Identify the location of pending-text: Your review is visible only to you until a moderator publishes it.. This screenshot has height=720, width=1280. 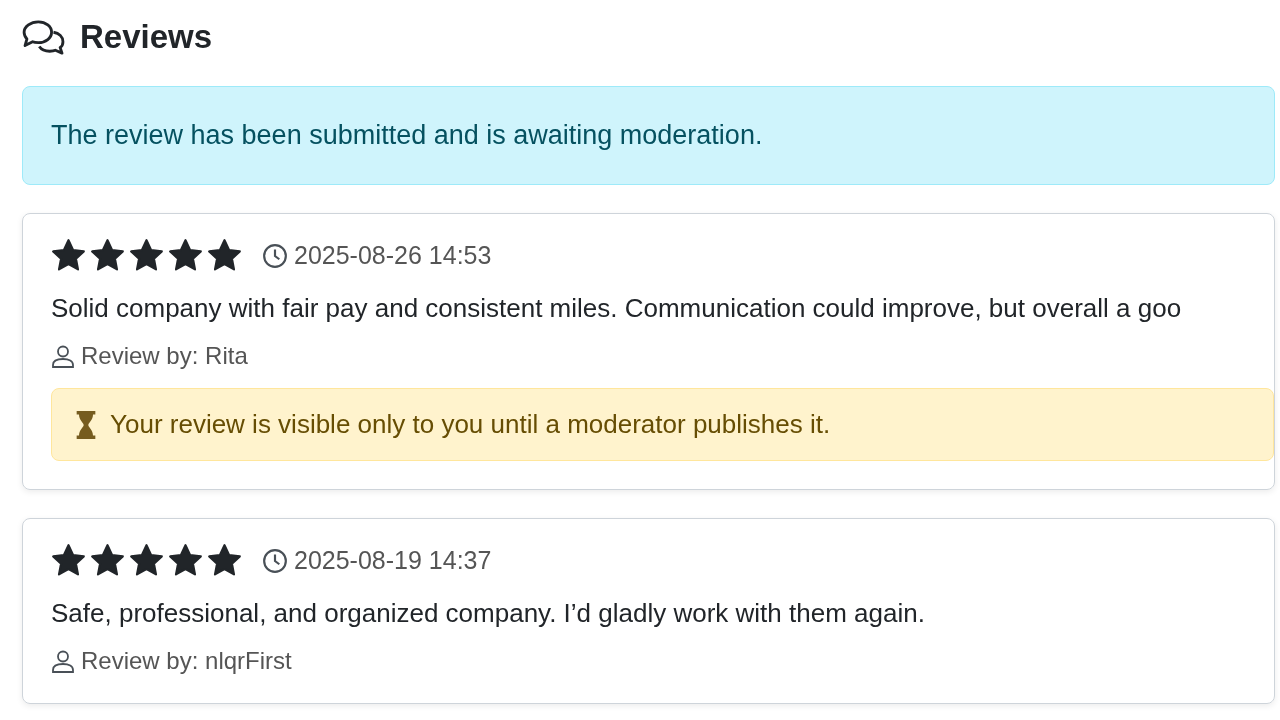
(470, 424).